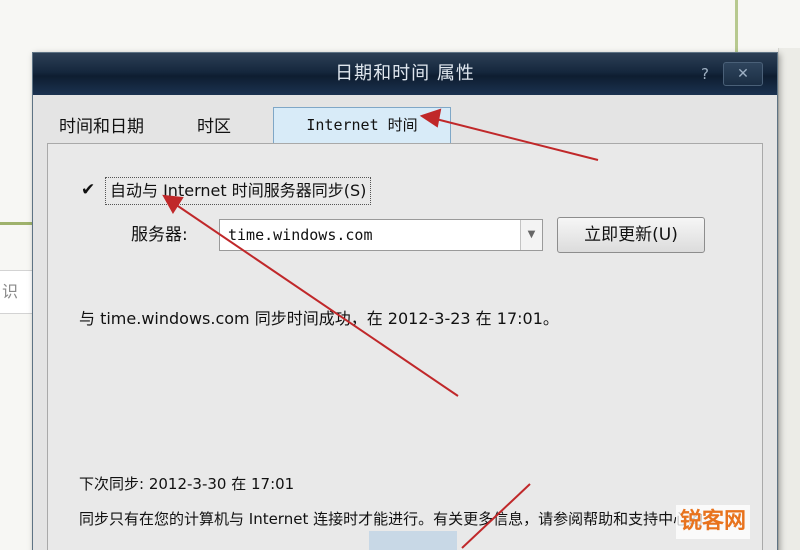  What do you see at coordinates (531, 235) in the screenshot?
I see `dropdown-arrow-icon: ▼` at bounding box center [531, 235].